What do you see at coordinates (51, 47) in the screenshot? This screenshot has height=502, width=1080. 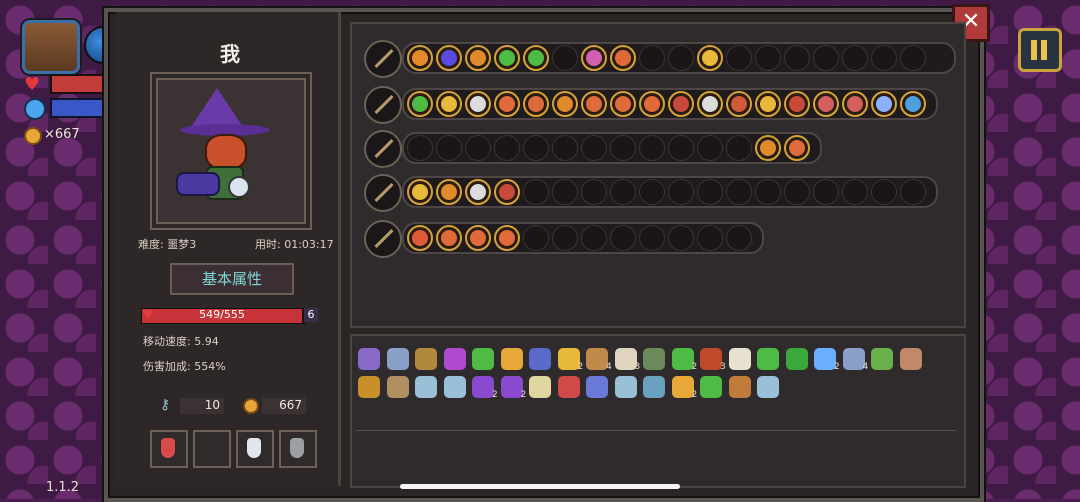 I see `backpack-icon` at bounding box center [51, 47].